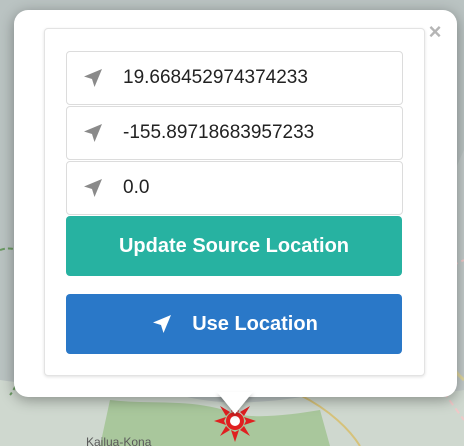 The image size is (464, 446). Describe the element at coordinates (235, 403) in the screenshot. I see `popup-tip` at that location.